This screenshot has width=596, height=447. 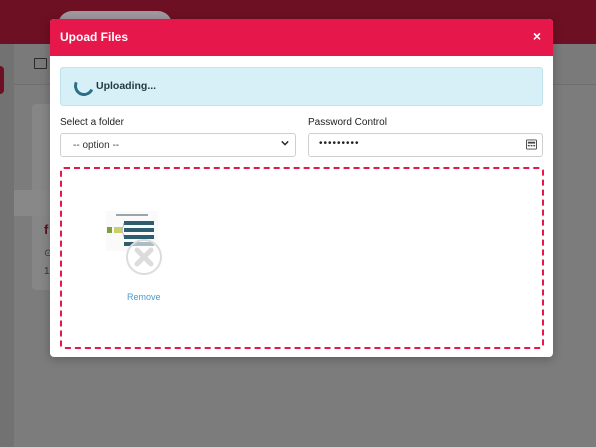 What do you see at coordinates (40, 63) in the screenshot?
I see `folder-icon` at bounding box center [40, 63].